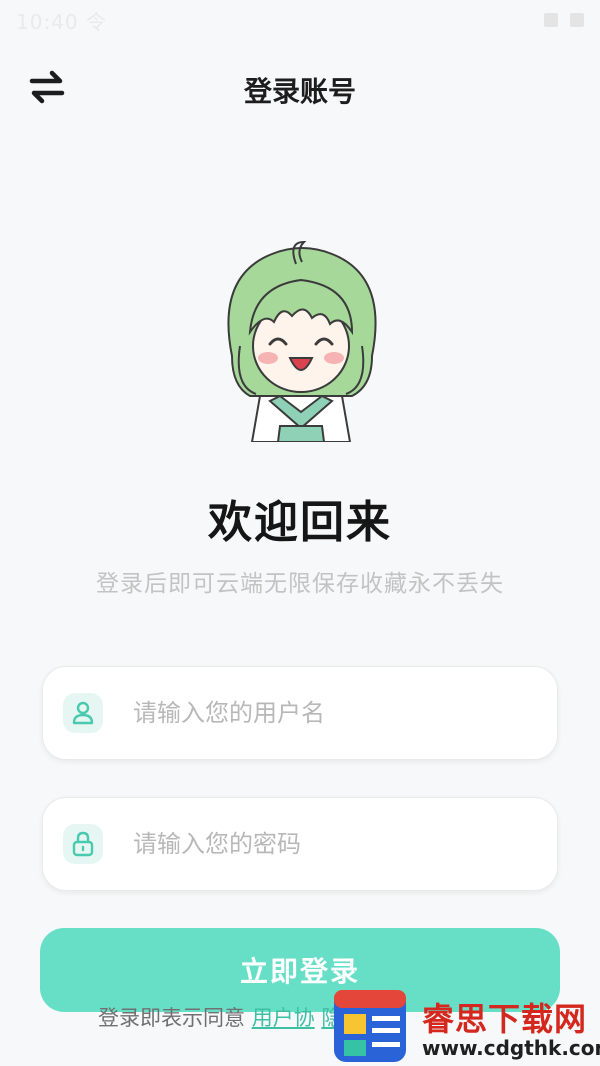 The image size is (600, 1066). Describe the element at coordinates (299, 91) in the screenshot. I see `page-title: 登录账号` at that location.